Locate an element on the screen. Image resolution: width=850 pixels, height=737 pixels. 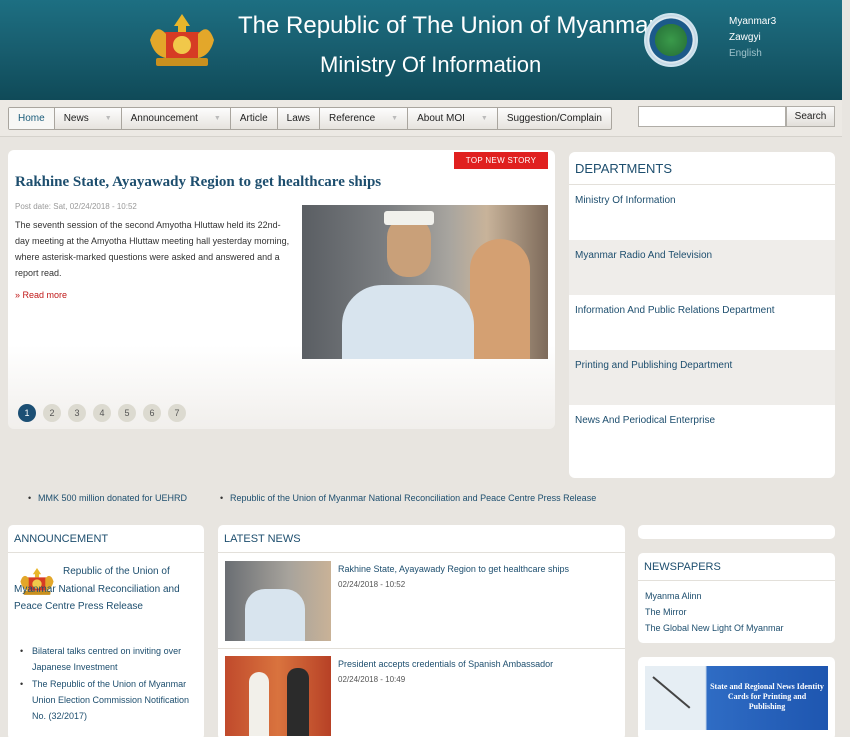
site-title: The Republic of The Union of Myanmar is located at coordinates (447, 25).